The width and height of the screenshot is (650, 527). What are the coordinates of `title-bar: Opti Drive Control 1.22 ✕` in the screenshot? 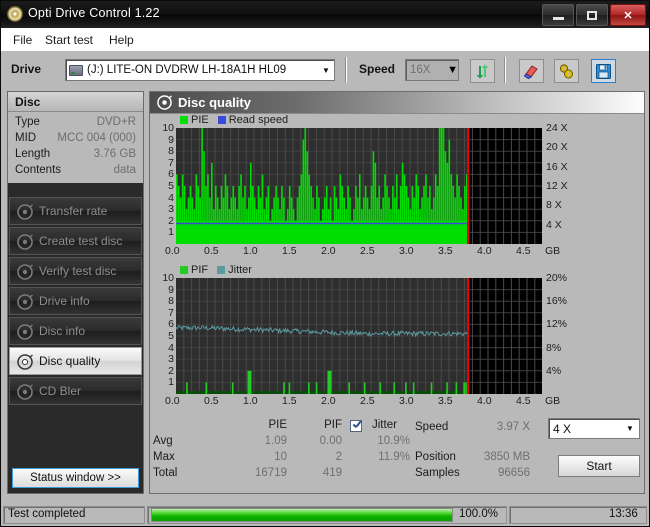 It's located at (325, 15).